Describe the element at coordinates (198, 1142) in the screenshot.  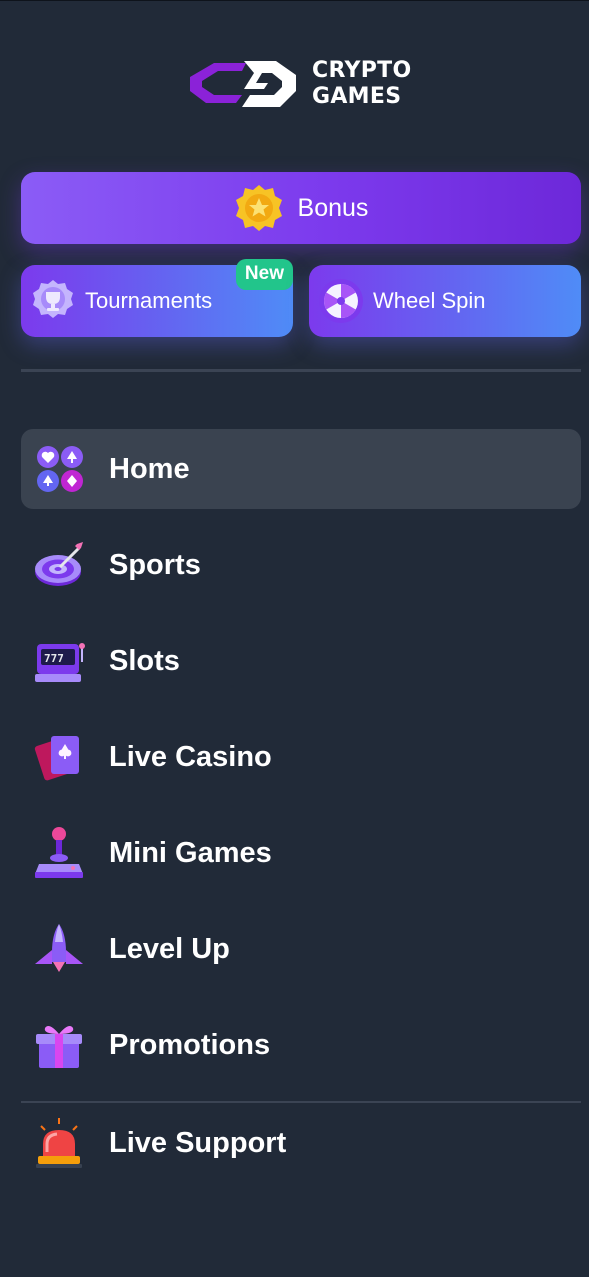
I see `nav-label-live-support: Live Support` at that location.